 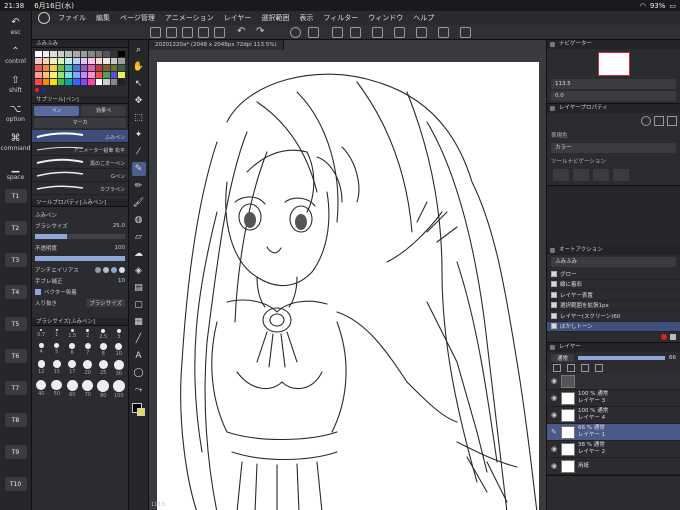 I want to click on select-all-icon, so click(x=337, y=32).